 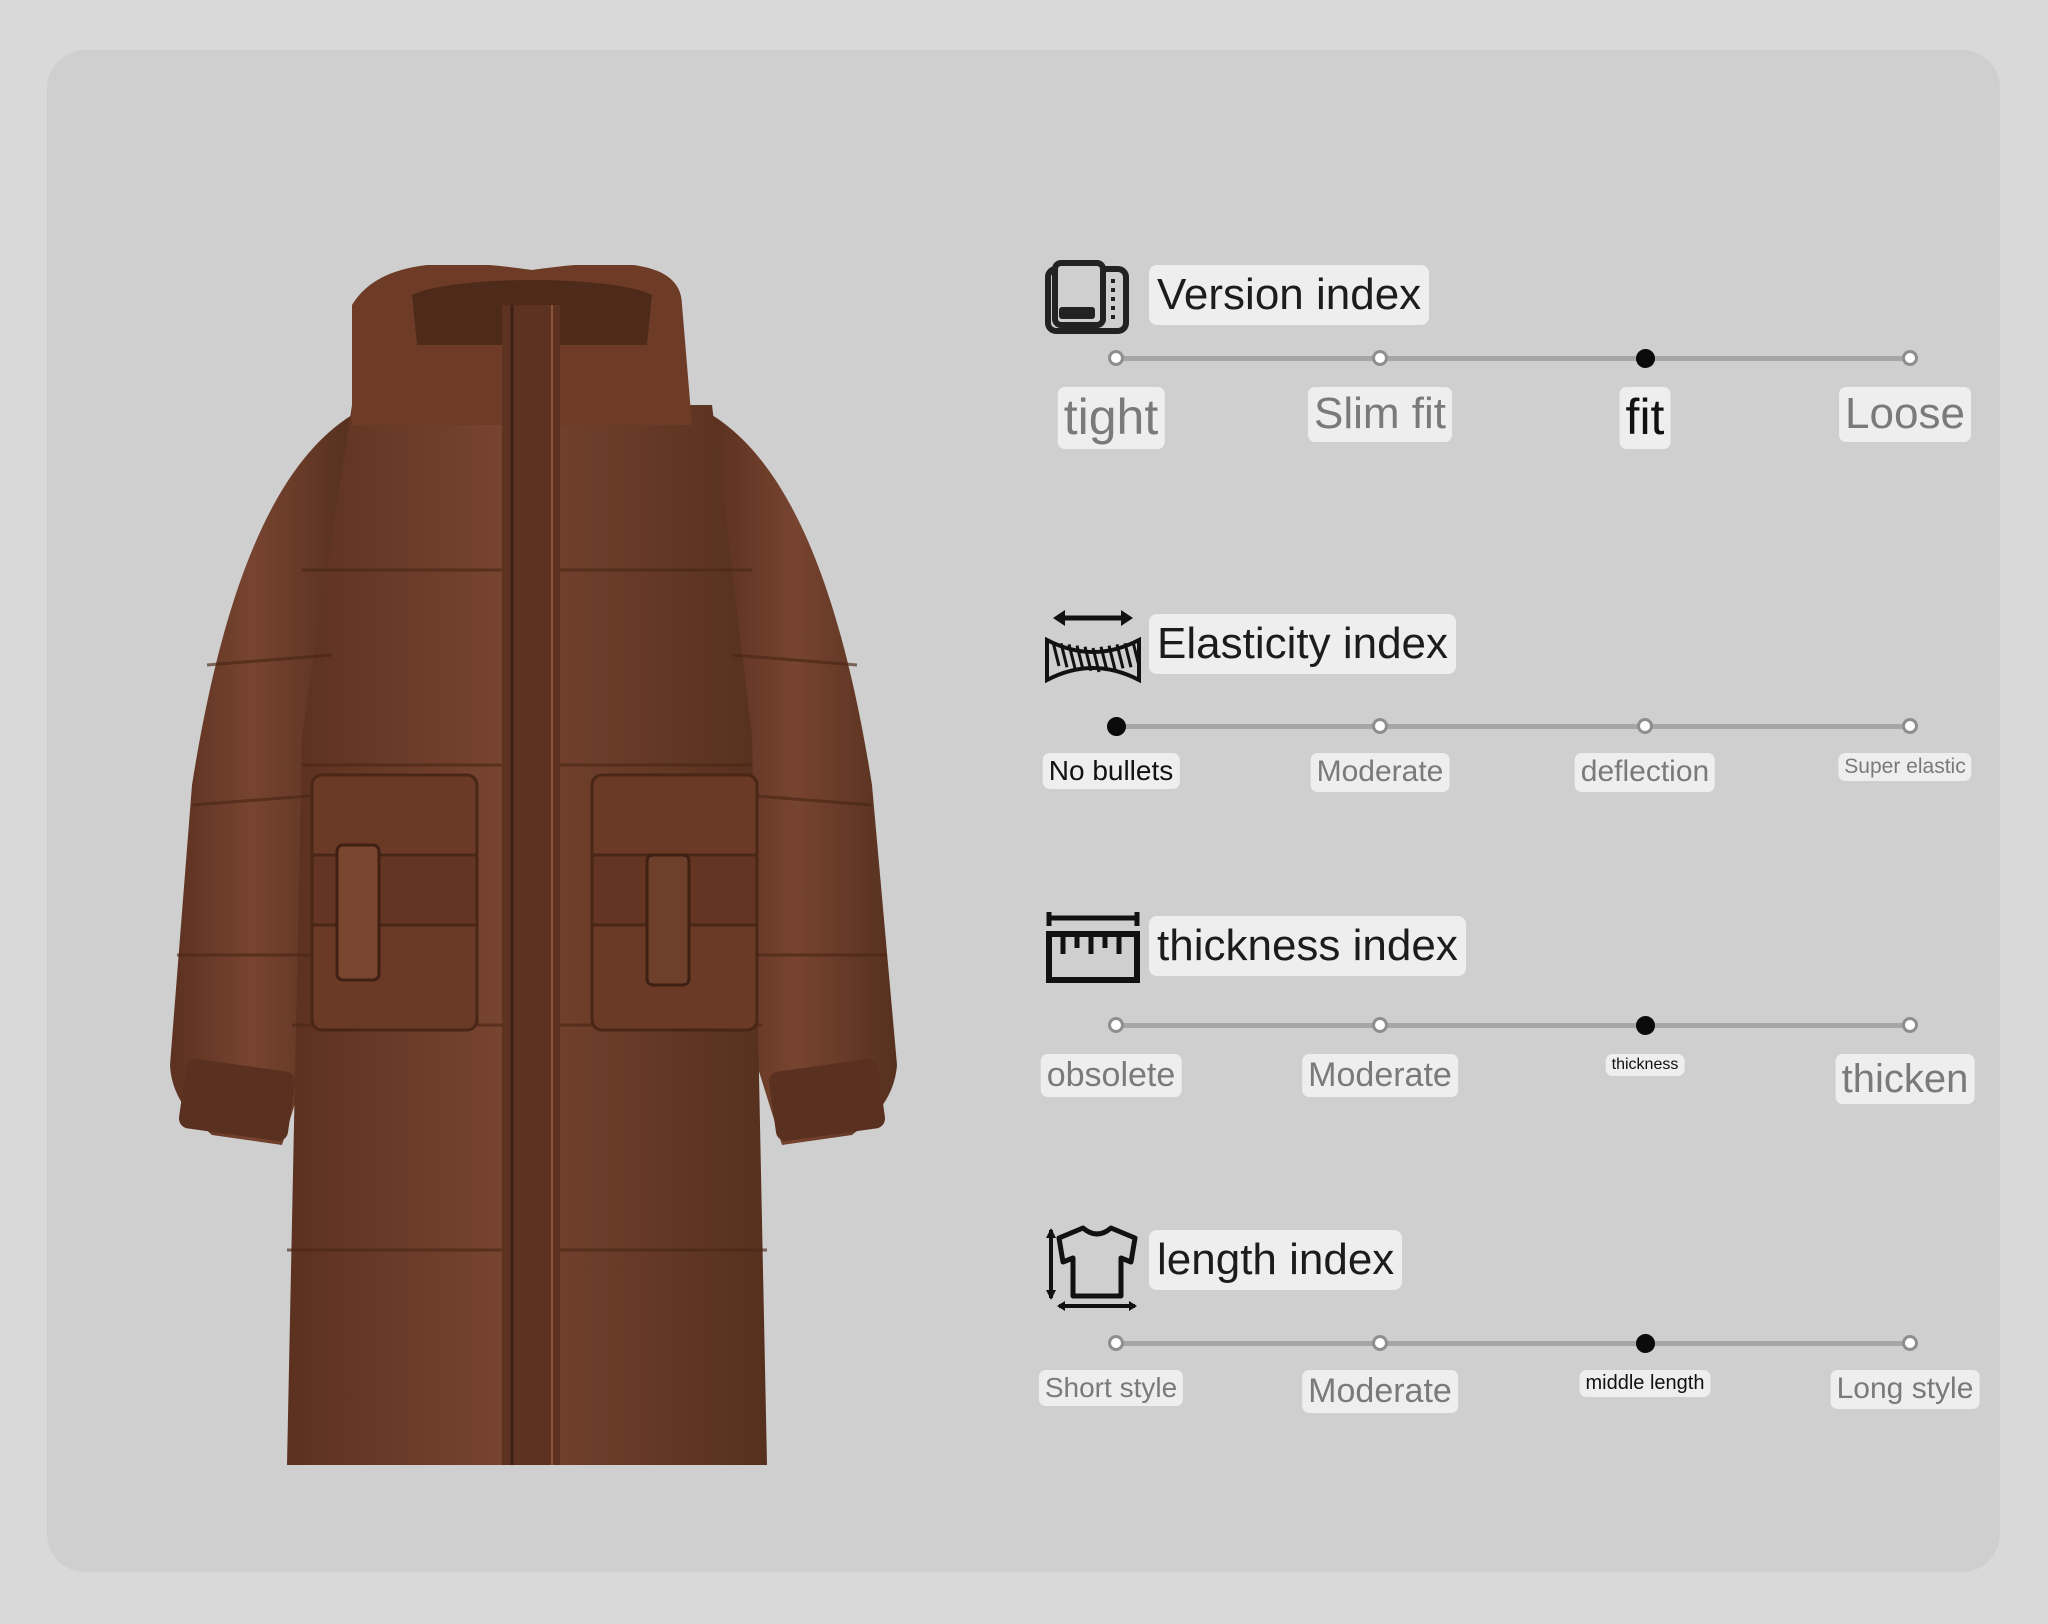 What do you see at coordinates (1513, 1025) in the screenshot?
I see `thickness-index-track` at bounding box center [1513, 1025].